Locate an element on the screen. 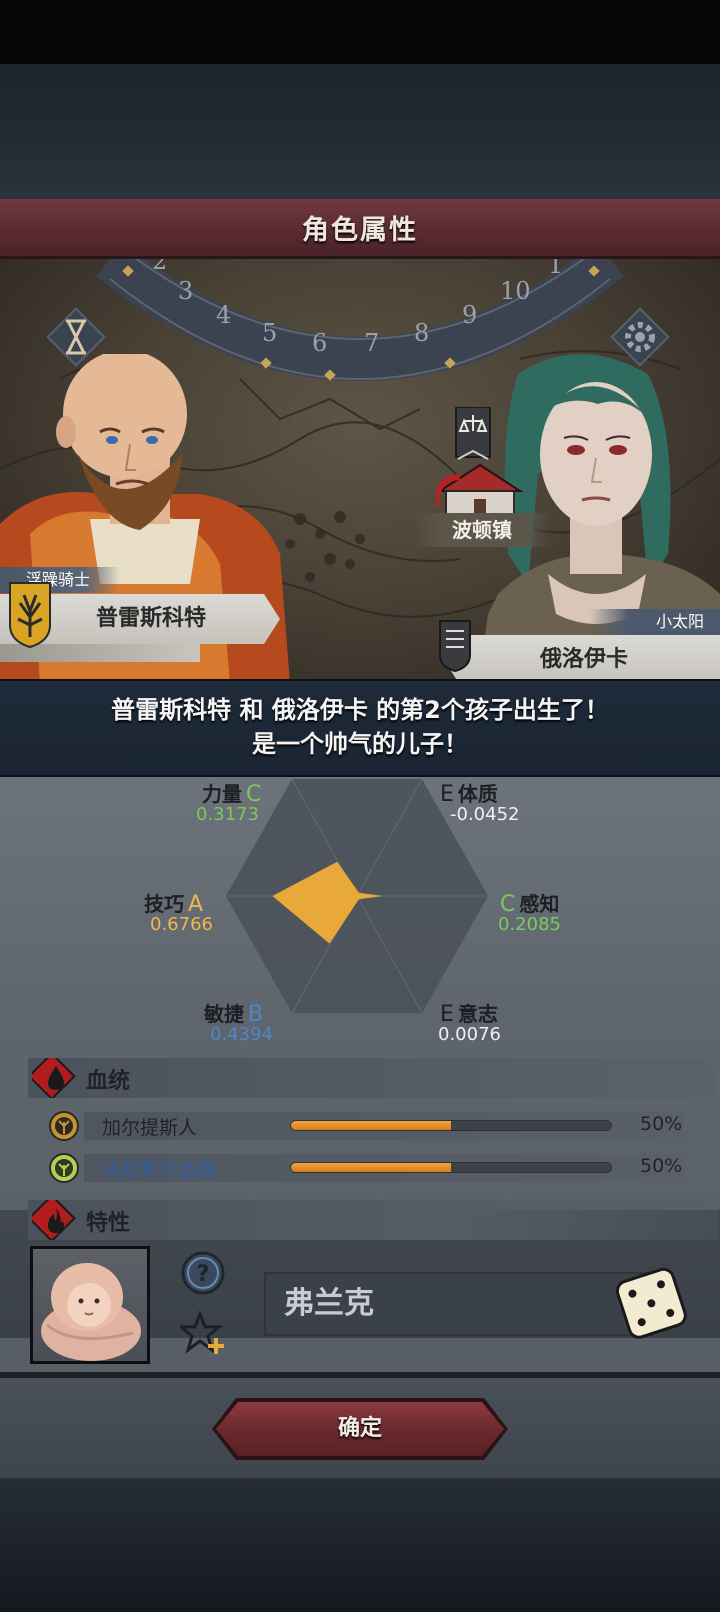 The height and width of the screenshot is (1612, 720). stat-perception-value: 0.2085 is located at coordinates (529, 924).